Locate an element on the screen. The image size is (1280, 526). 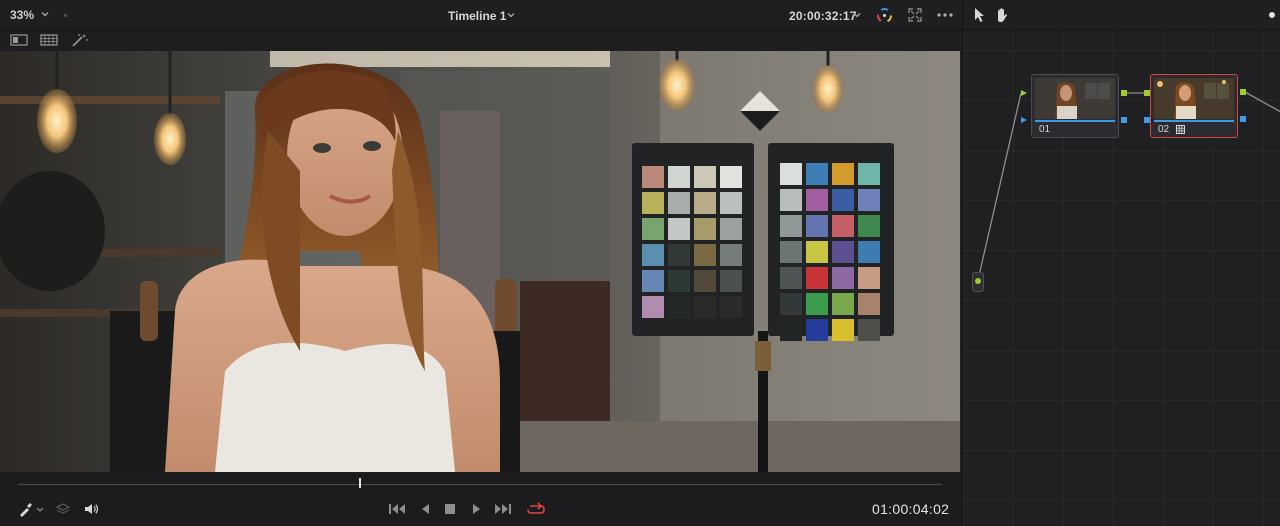
loop-icon is located at coordinates (536, 509).